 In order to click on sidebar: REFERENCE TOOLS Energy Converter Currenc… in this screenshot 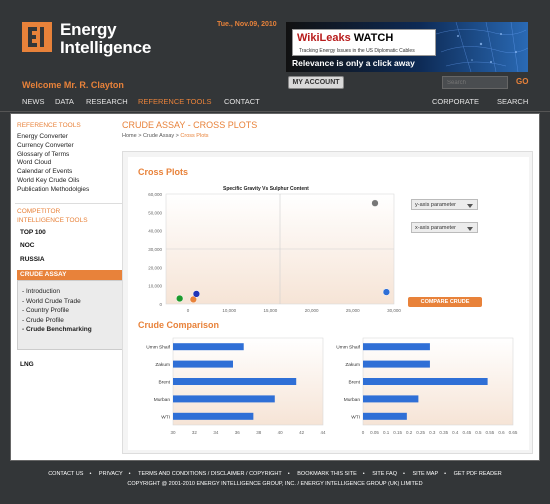, I will do `click(74, 288)`.